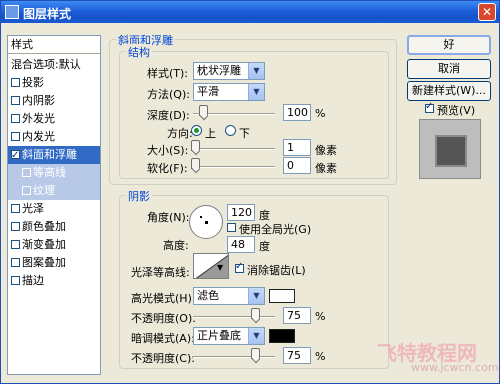  What do you see at coordinates (241, 212) in the screenshot?
I see `angle-input: 120` at bounding box center [241, 212].